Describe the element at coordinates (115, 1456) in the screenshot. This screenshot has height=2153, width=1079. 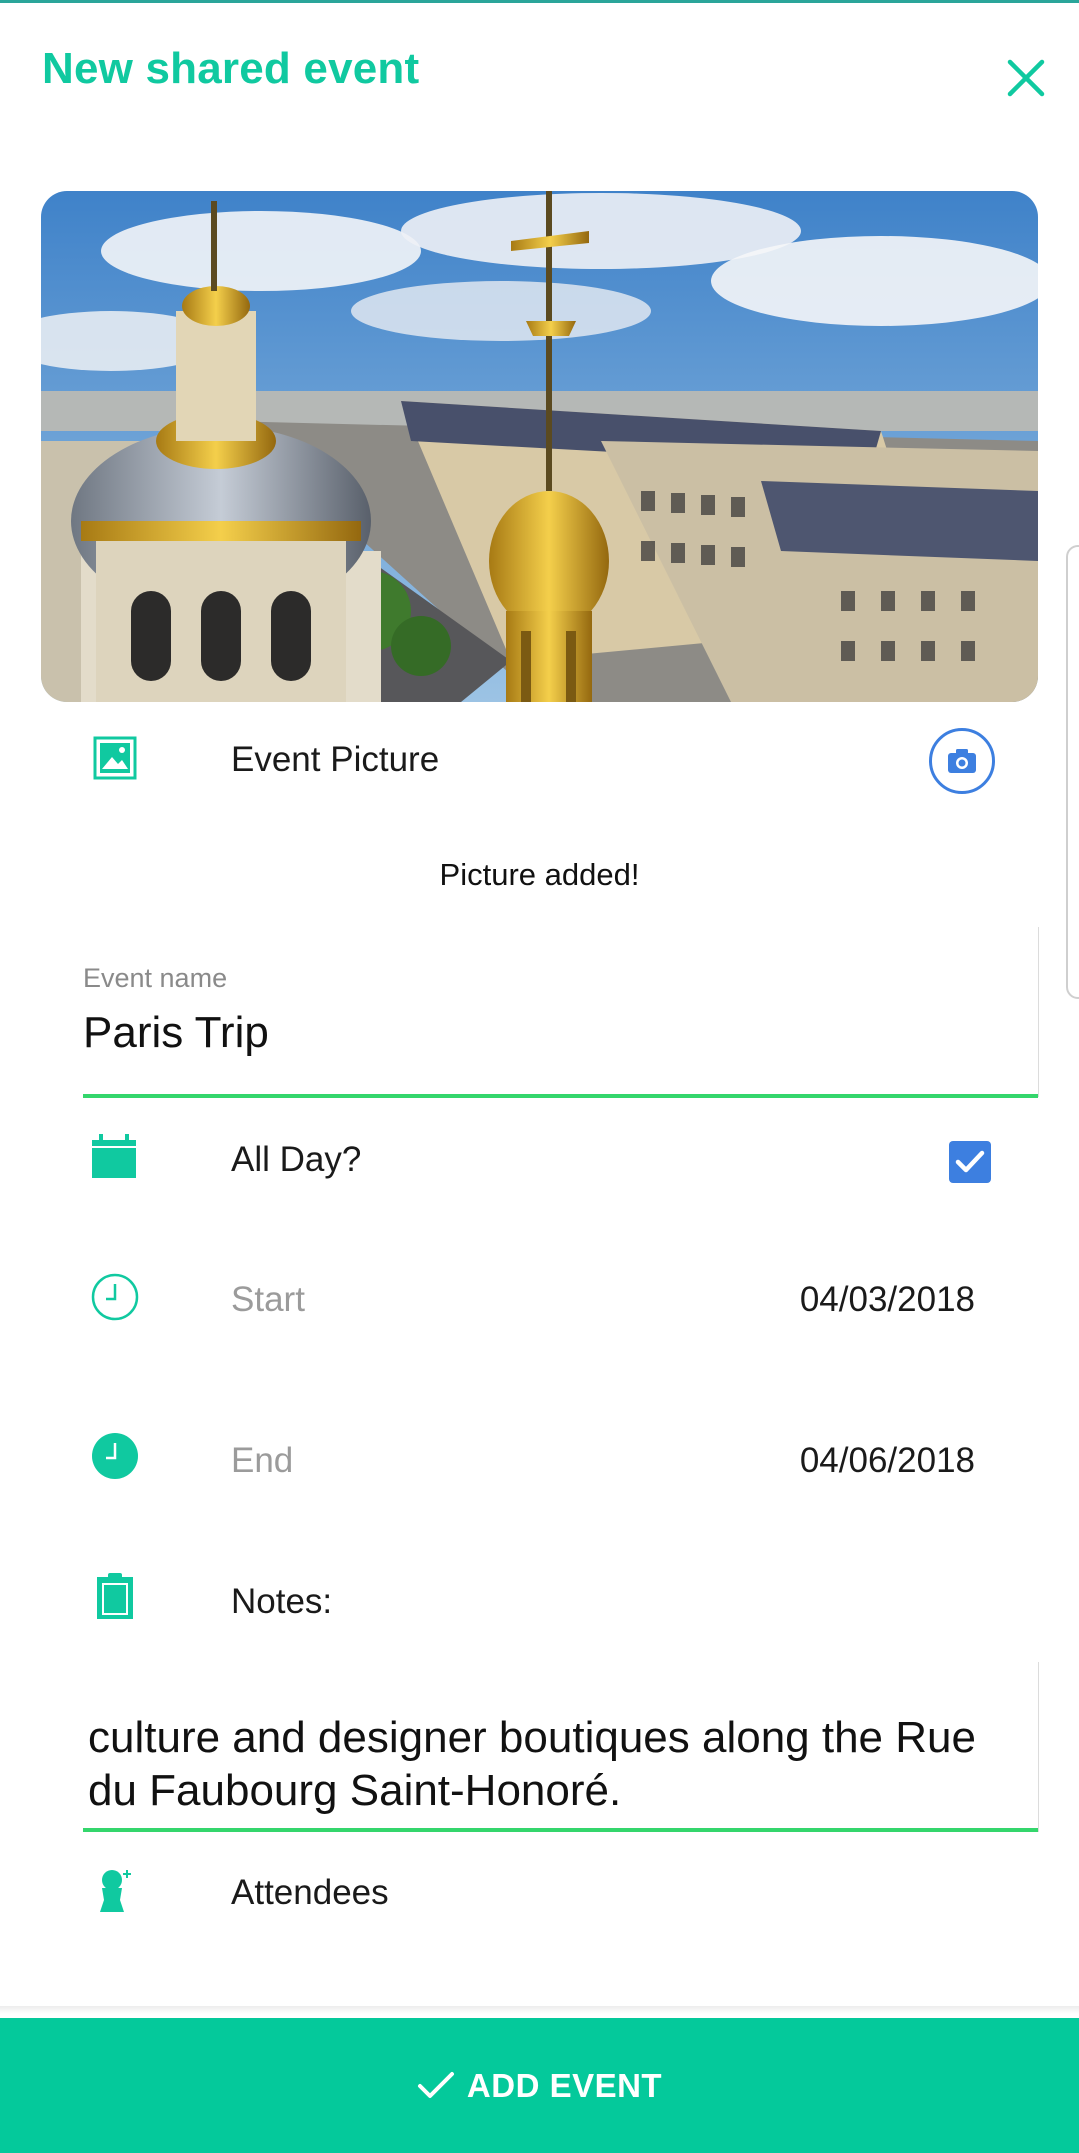
I see `clock-filled-icon` at that location.